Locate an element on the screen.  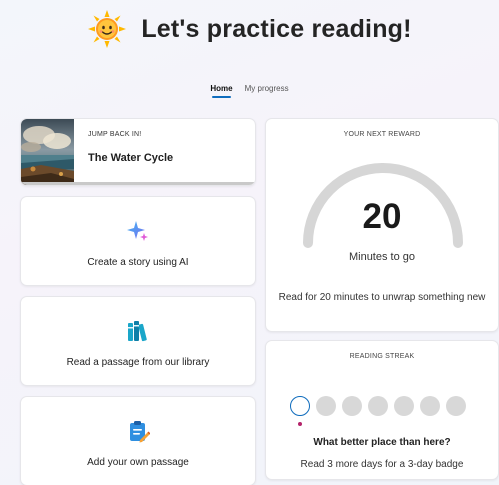
page-title: Let's practice reading! is located at coordinates (276, 28).